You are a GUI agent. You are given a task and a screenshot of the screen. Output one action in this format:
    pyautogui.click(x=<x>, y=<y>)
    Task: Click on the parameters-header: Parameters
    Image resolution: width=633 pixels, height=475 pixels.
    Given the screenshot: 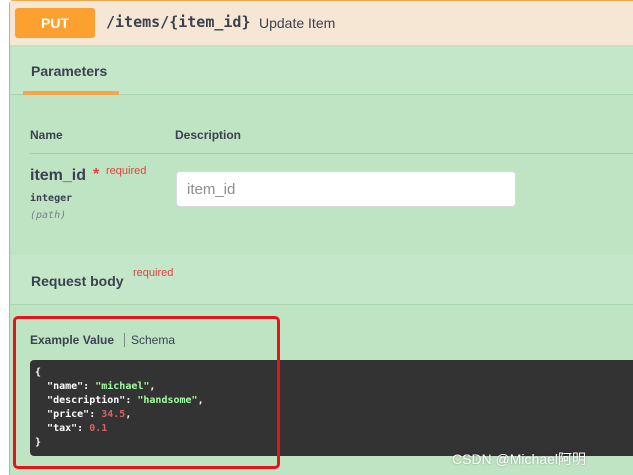 What is the action you would take?
    pyautogui.click(x=322, y=71)
    